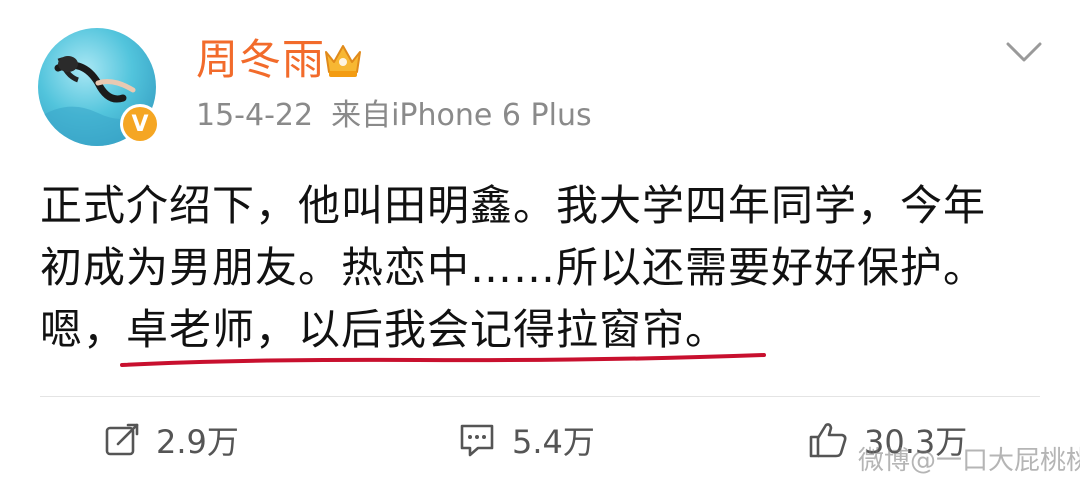 Image resolution: width=1080 pixels, height=483 pixels. I want to click on divider, so click(540, 396).